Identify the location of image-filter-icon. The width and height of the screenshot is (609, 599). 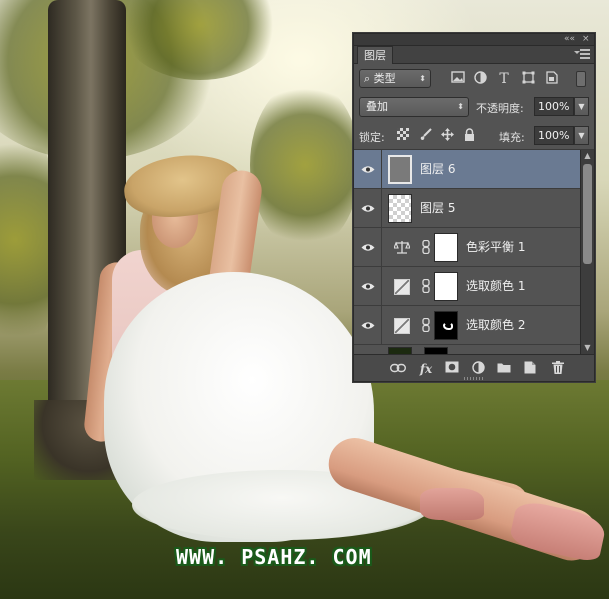
(458, 79).